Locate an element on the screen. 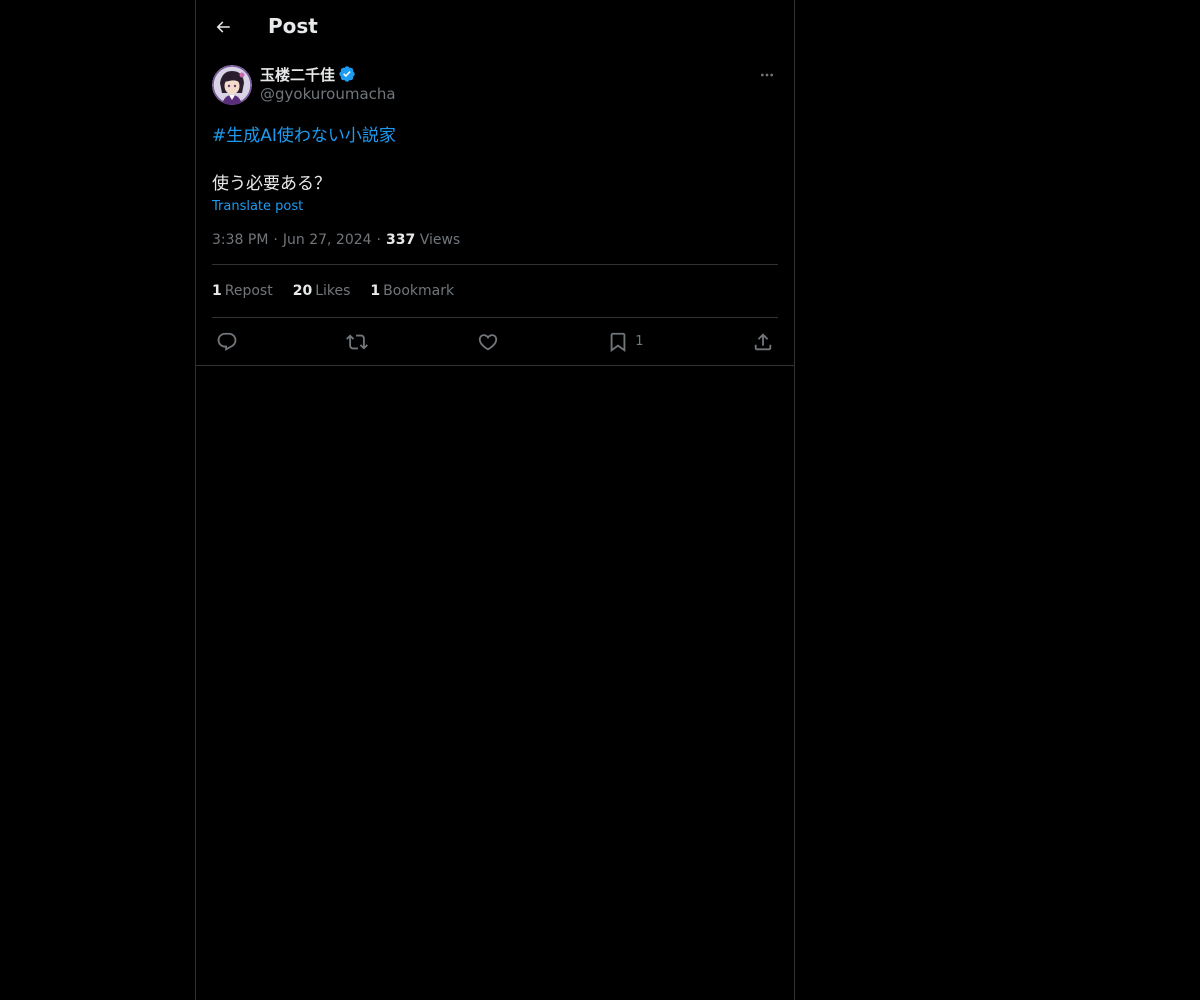 The image size is (1200, 1000). bookmark-icon is located at coordinates (618, 342).